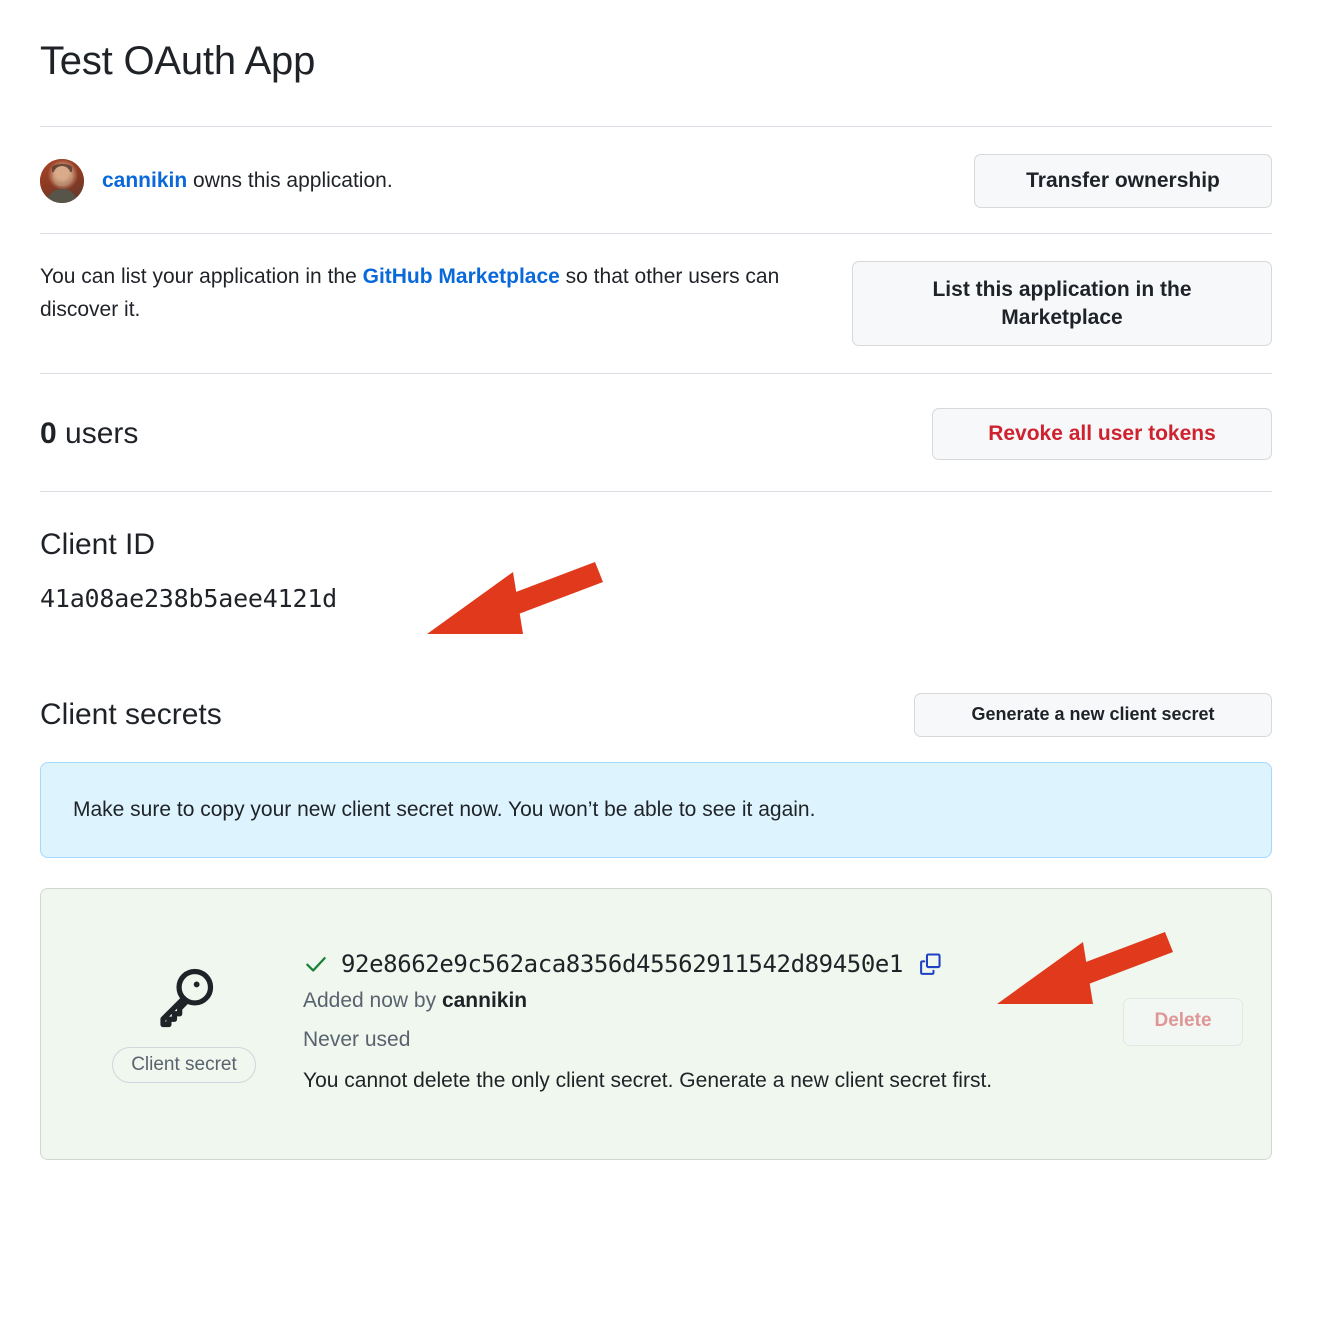  I want to click on client-id-heading: Client ID, so click(98, 544).